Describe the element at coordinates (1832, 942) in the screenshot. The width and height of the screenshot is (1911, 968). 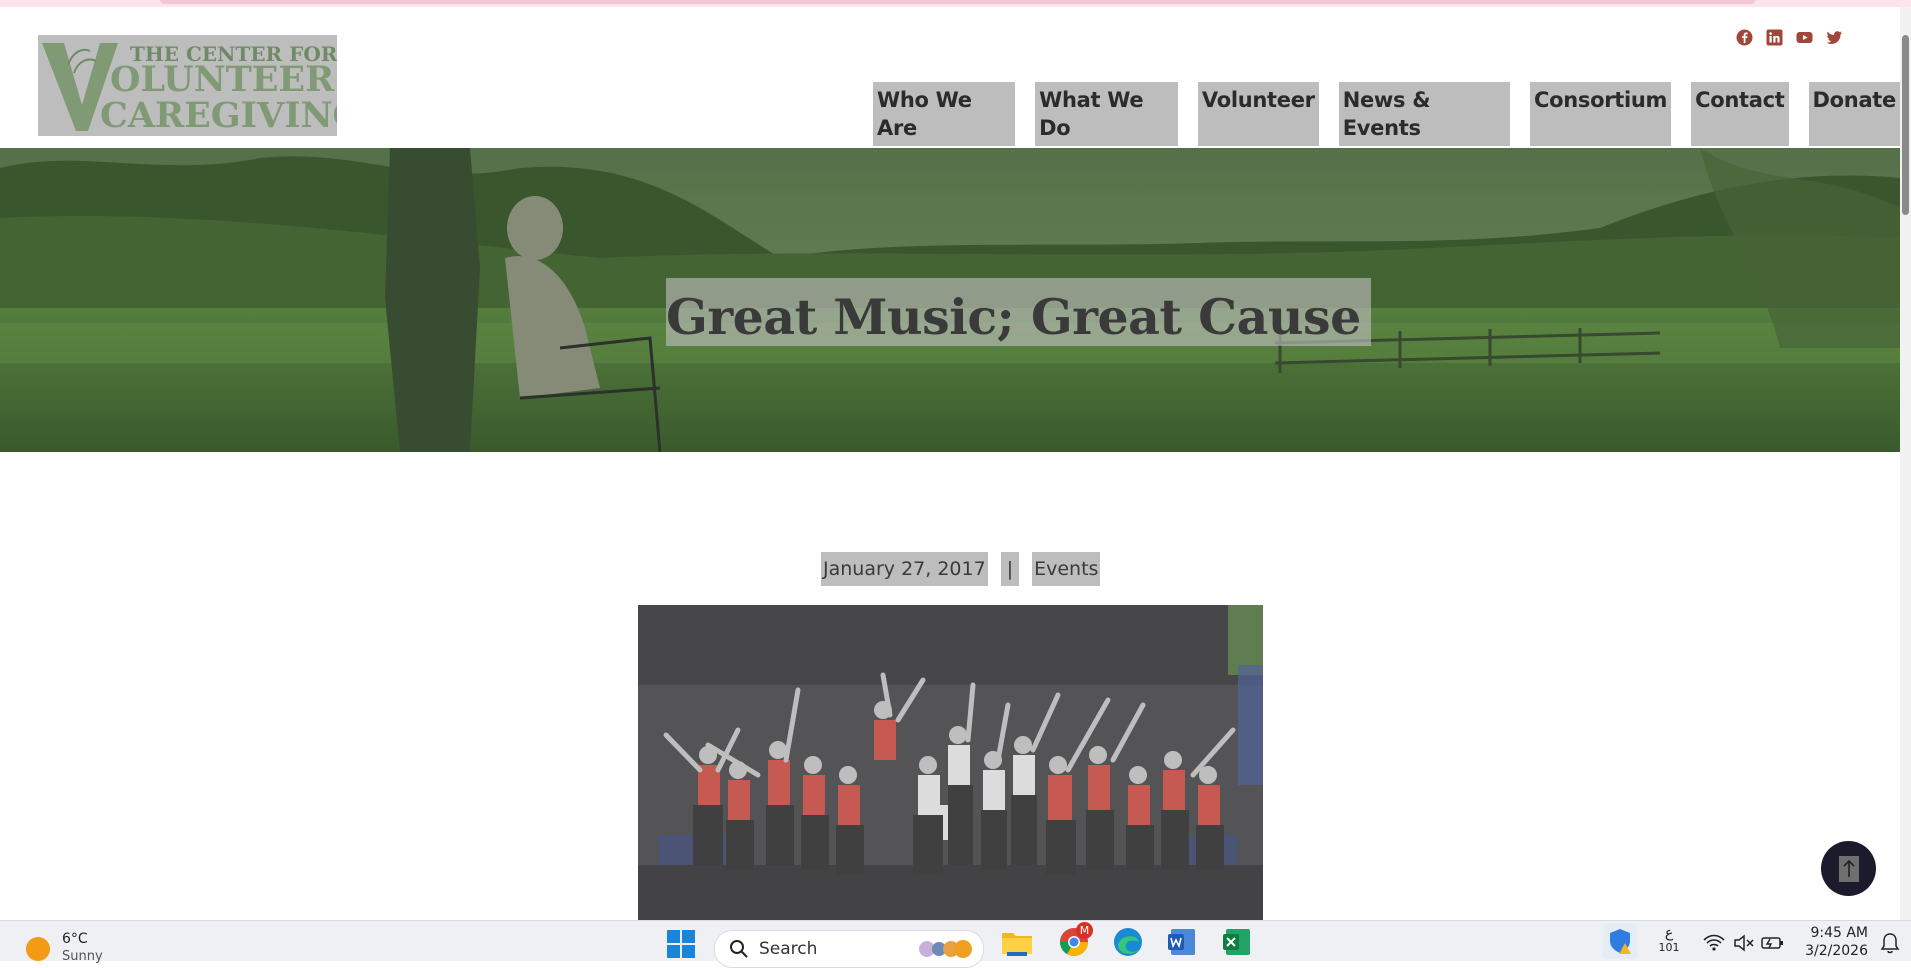
I see `system-clock: 9:45 AM 3/2/2026` at that location.